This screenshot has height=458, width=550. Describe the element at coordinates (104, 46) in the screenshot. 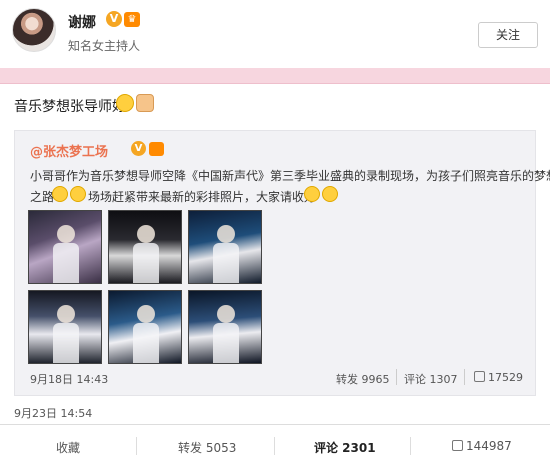

I see `author-description: 知名女主持人` at that location.